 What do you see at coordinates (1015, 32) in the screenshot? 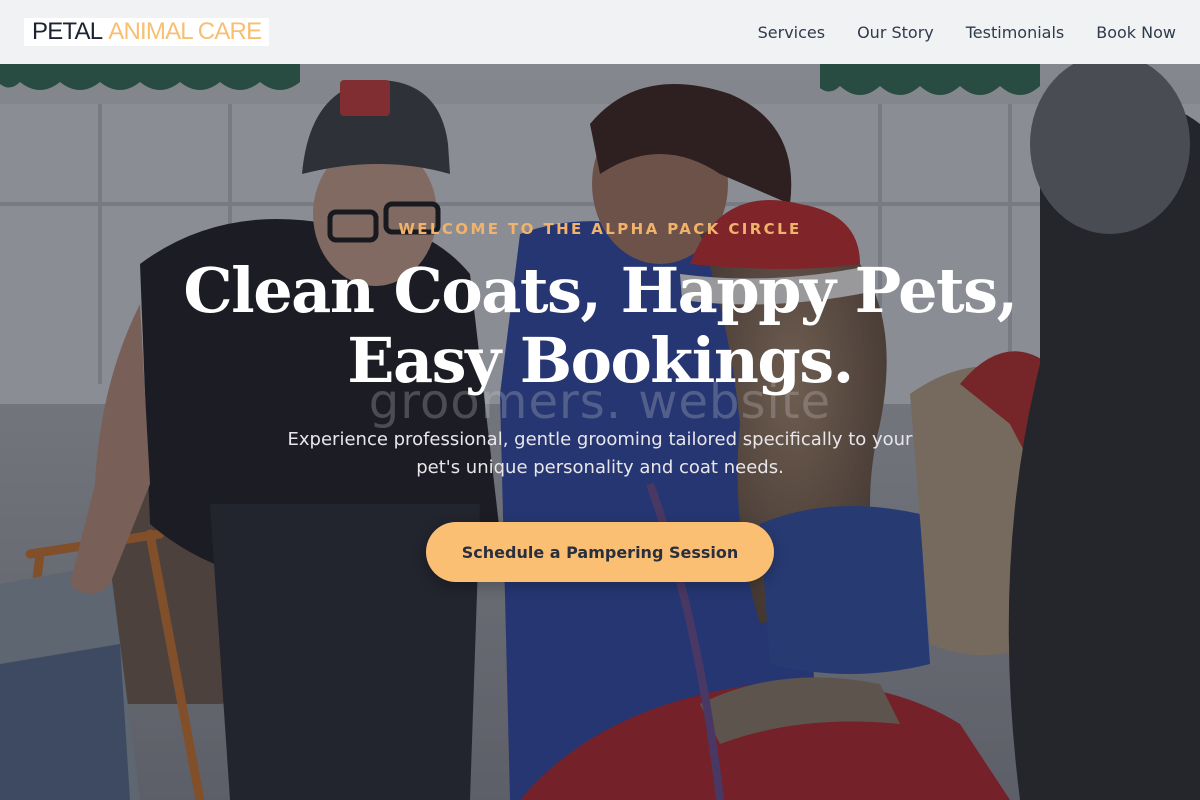
I see `nav-link-testimonials: Testimonials` at bounding box center [1015, 32].